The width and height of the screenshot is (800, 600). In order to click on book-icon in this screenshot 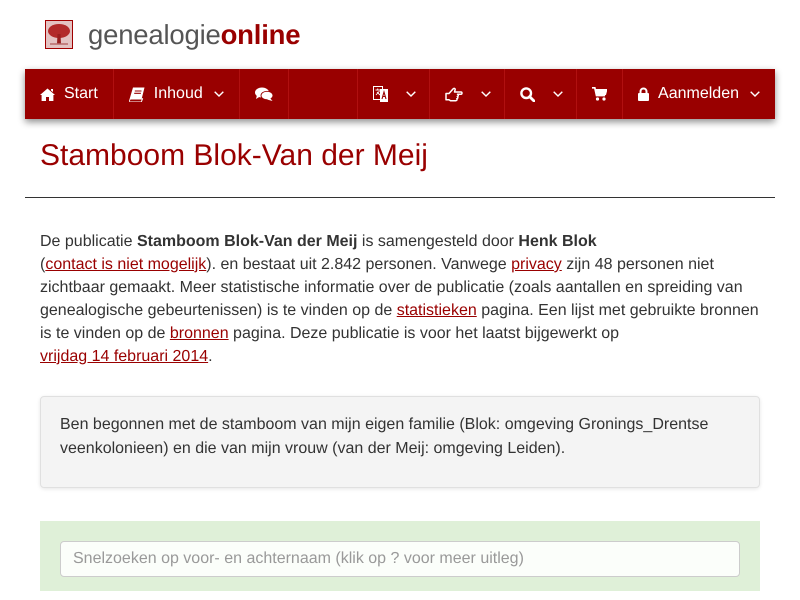, I will do `click(136, 94)`.